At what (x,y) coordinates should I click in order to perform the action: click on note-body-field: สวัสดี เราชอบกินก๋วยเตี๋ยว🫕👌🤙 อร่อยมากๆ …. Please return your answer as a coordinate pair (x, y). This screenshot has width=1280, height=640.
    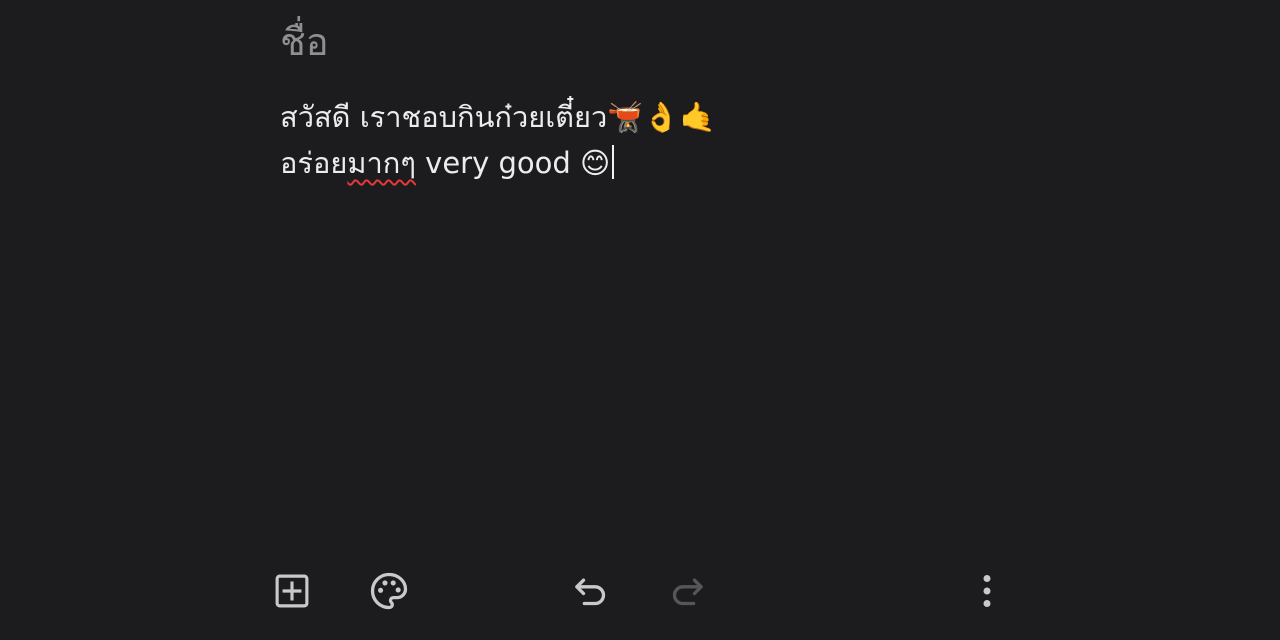
    Looking at the image, I should click on (630, 140).